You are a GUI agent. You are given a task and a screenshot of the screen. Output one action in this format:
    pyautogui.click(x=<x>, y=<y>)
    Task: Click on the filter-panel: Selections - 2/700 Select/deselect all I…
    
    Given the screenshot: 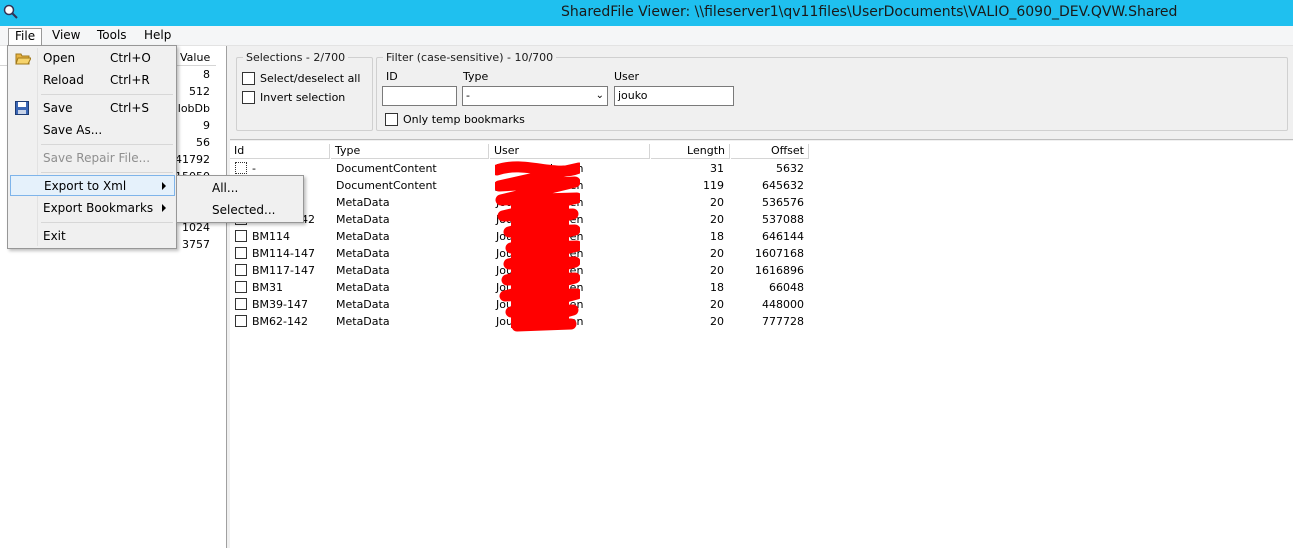 What is the action you would take?
    pyautogui.click(x=761, y=93)
    